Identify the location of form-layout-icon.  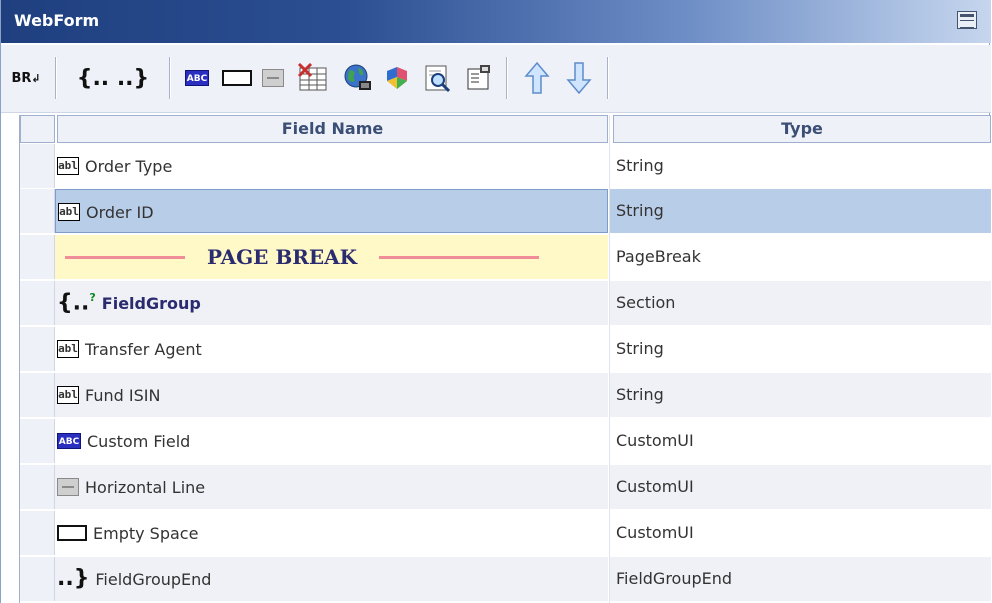
(967, 20).